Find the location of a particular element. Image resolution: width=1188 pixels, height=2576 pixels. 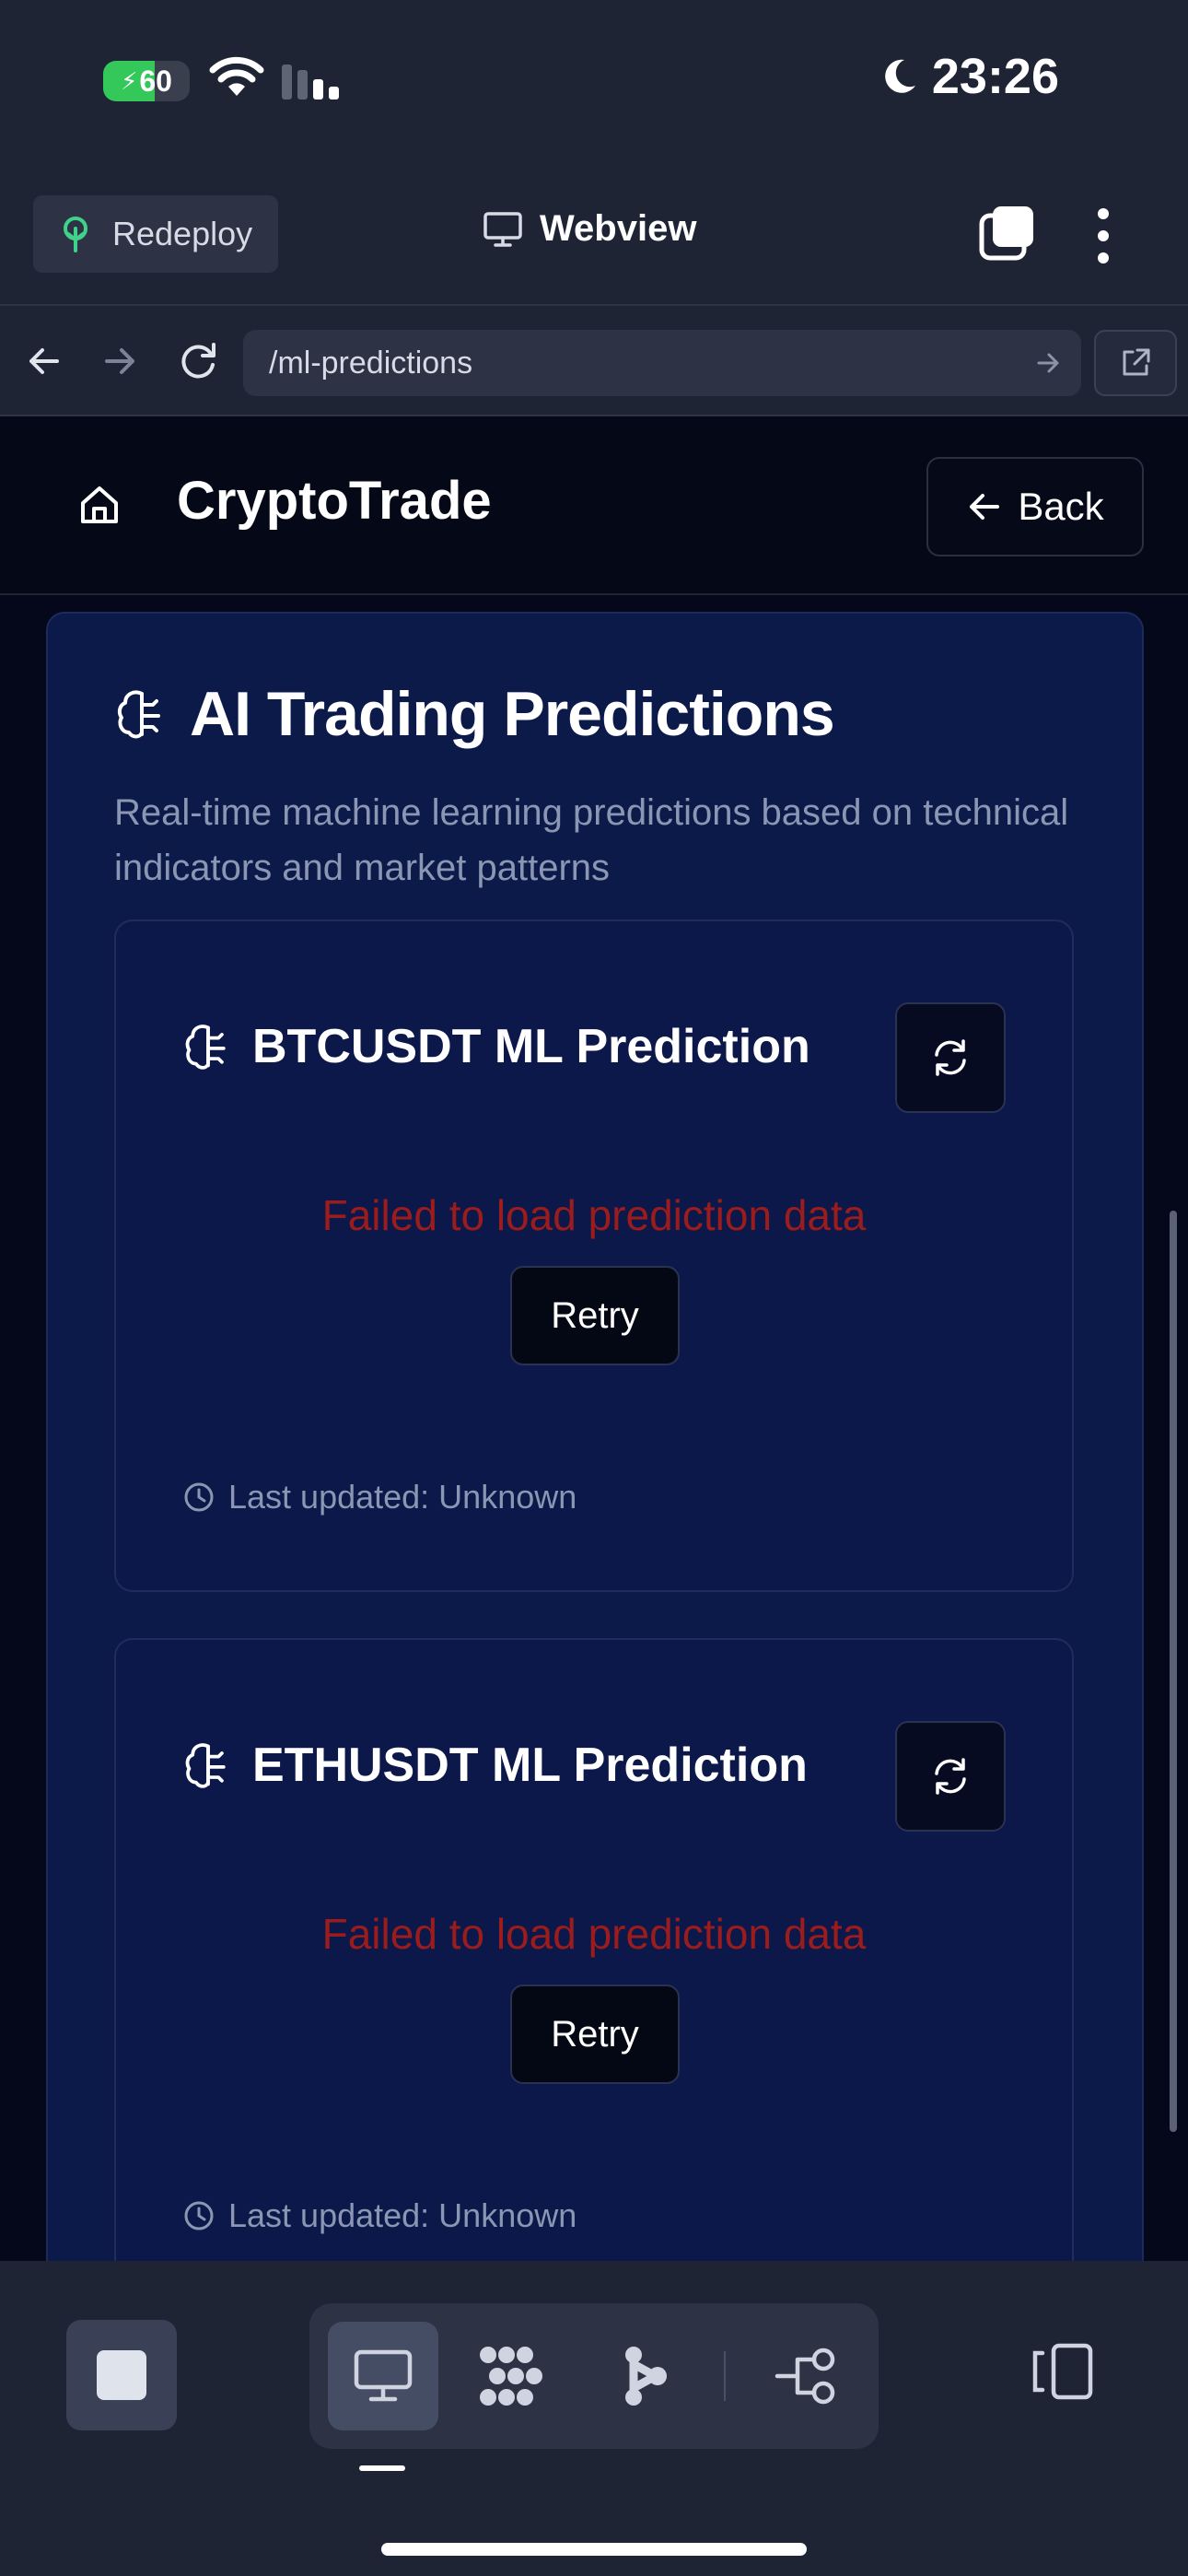

card-title: BTCUSDT ML Prediction is located at coordinates (531, 1046).